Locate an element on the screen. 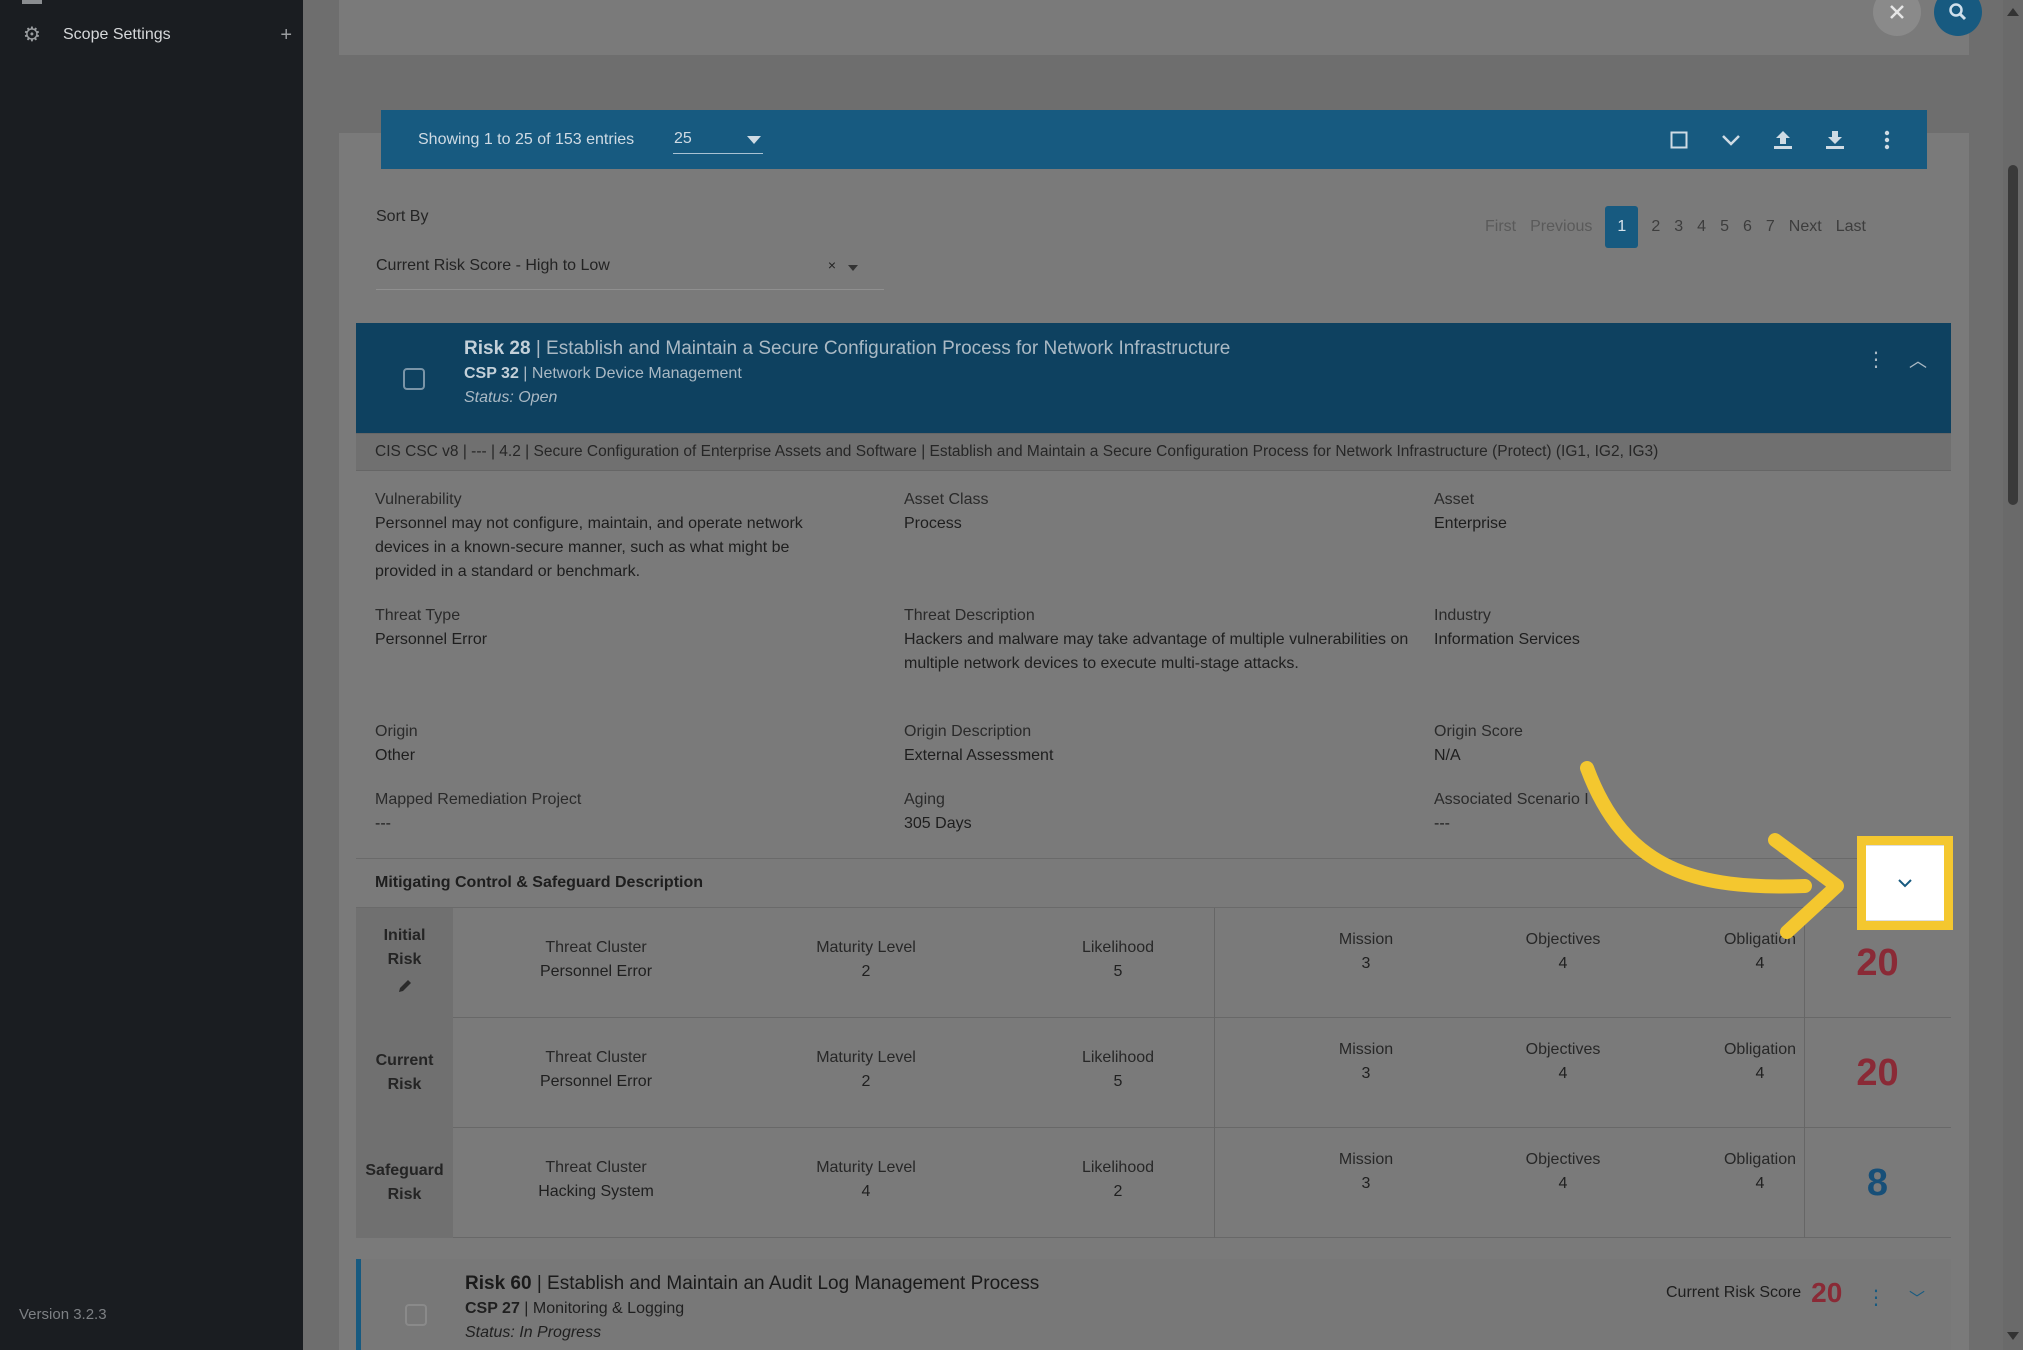  annotation-arrow is located at coordinates (1712, 850).